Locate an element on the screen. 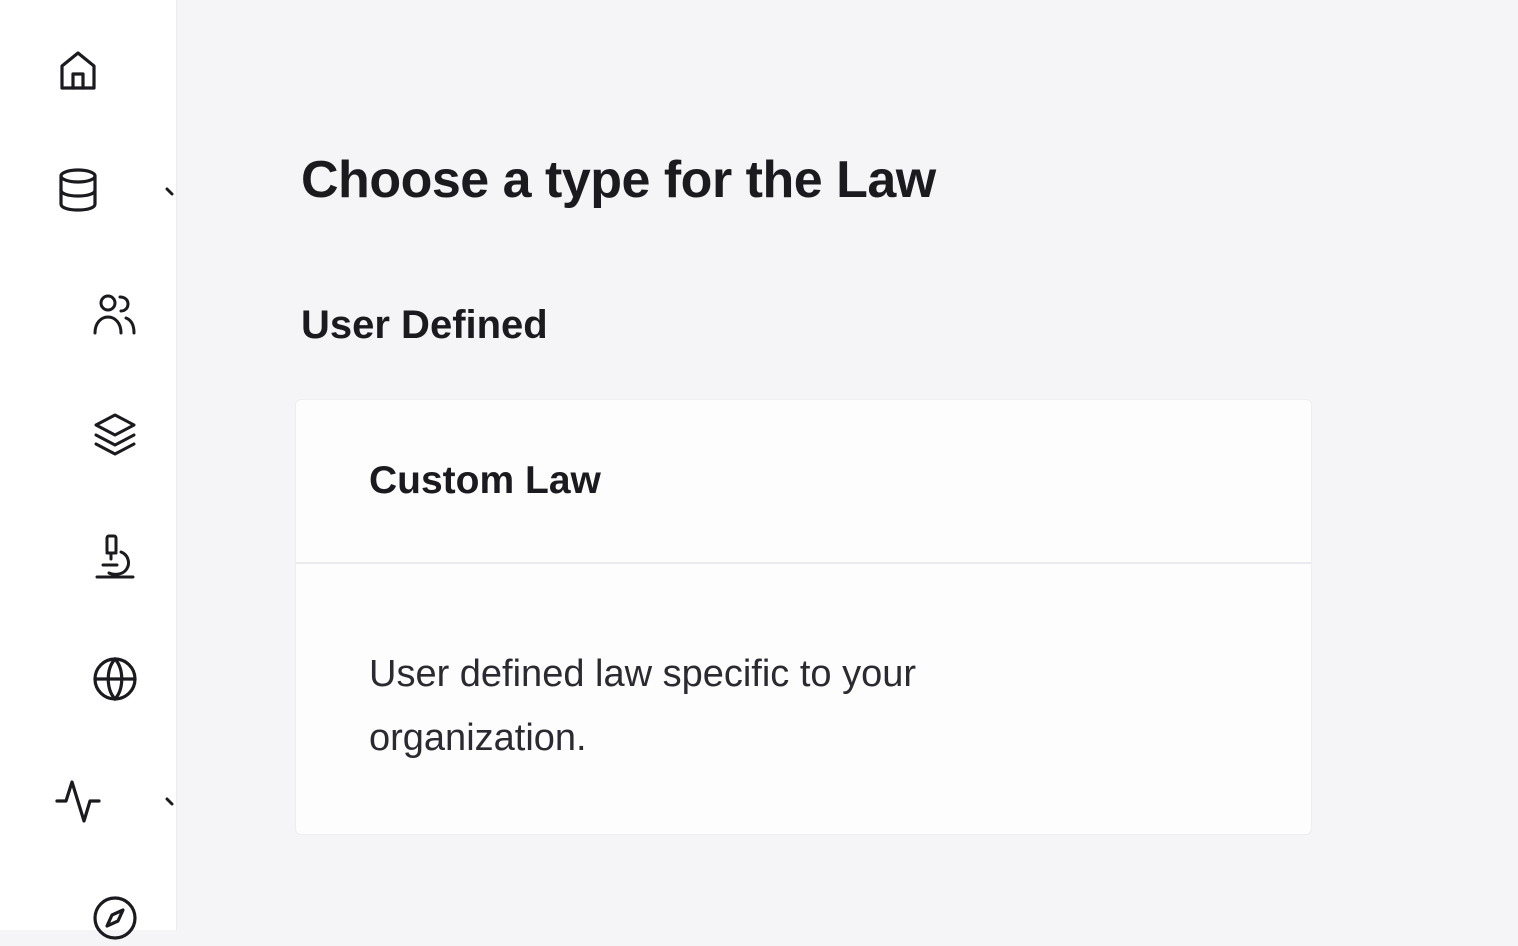 Image resolution: width=1518 pixels, height=946 pixels. sidebar is located at coordinates (88, 470).